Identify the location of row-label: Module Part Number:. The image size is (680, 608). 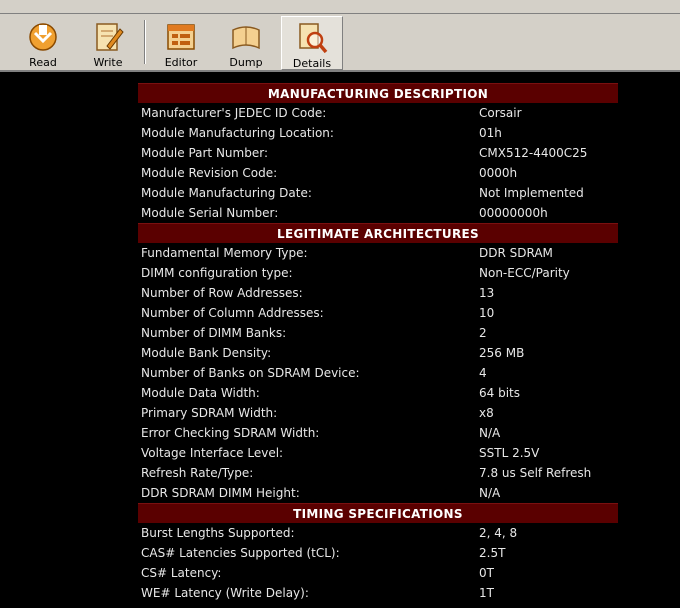
(204, 153).